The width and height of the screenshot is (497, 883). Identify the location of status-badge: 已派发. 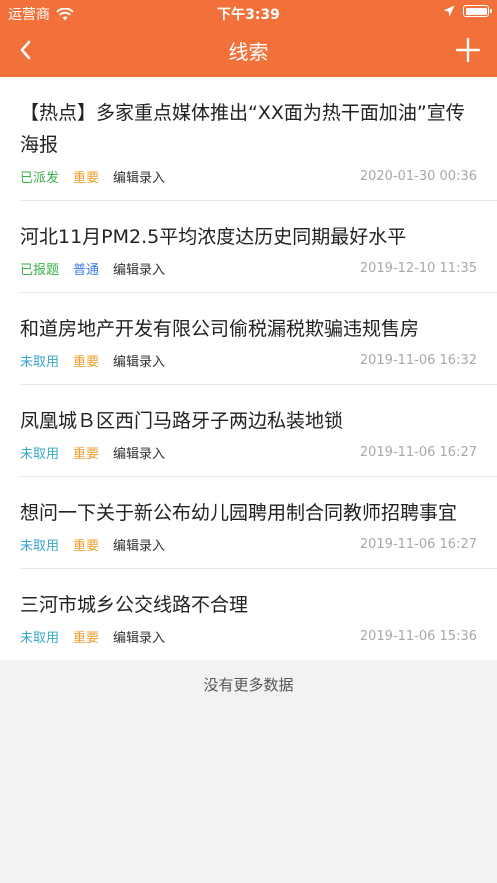
(40, 178).